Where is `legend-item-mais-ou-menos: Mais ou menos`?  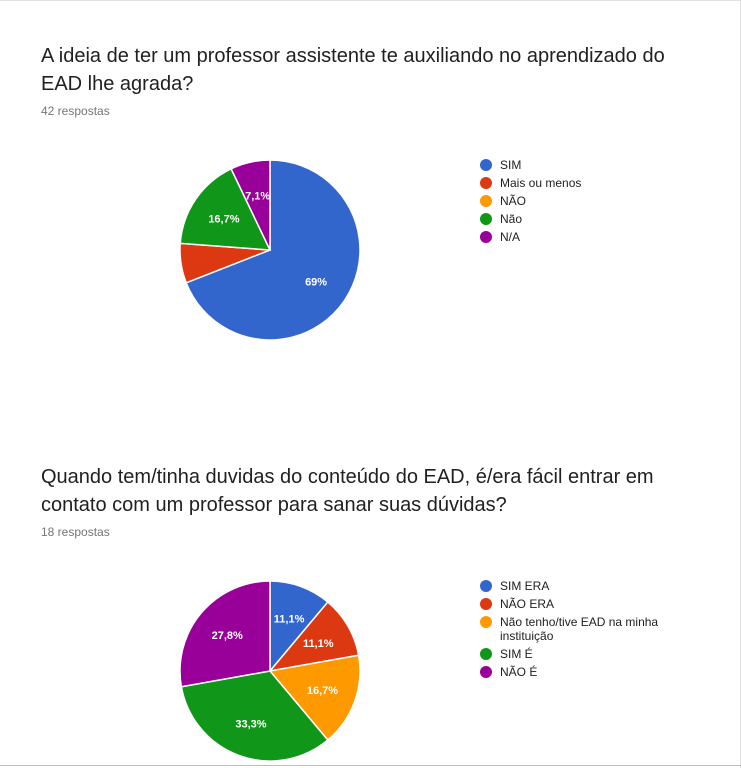
legend-item-mais-ou-menos: Mais ou menos is located at coordinates (575, 183).